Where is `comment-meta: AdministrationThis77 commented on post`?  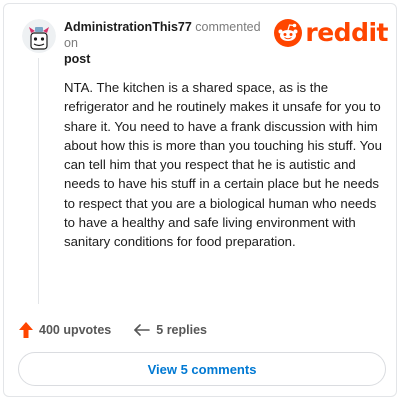
comment-meta: AdministrationThis77 commented on post is located at coordinates (169, 43).